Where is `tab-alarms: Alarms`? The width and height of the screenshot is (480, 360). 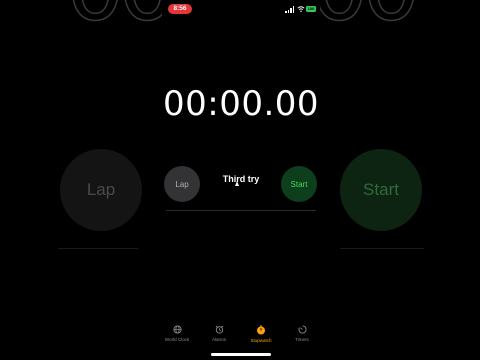
tab-alarms: Alarms is located at coordinates (219, 333).